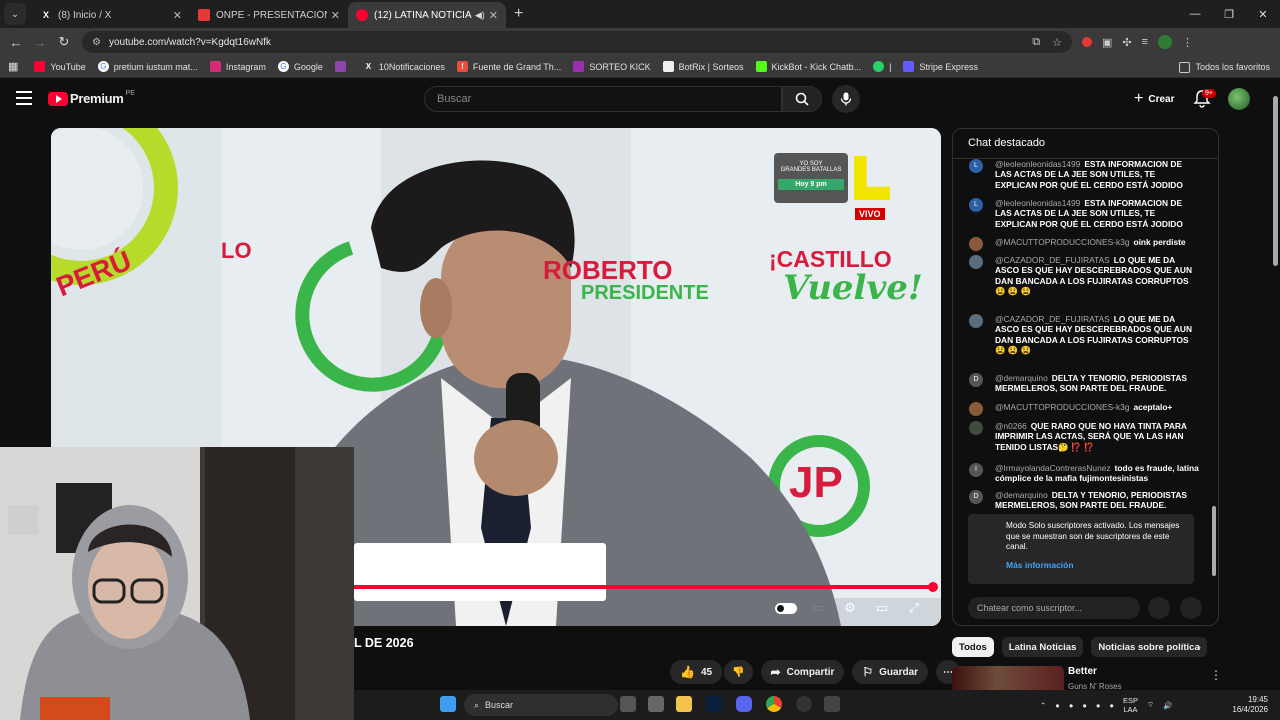  What do you see at coordinates (804, 704) in the screenshot?
I see `obs-icon` at bounding box center [804, 704].